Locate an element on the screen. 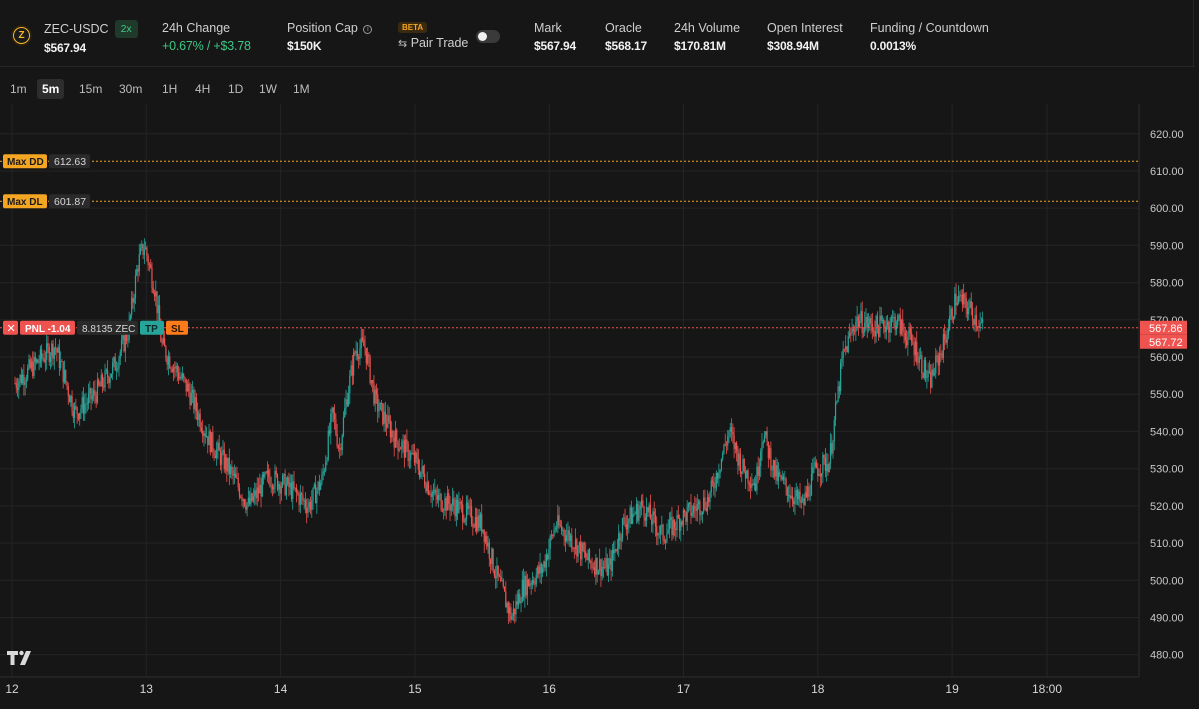  tf-1w: 1W is located at coordinates (268, 89).